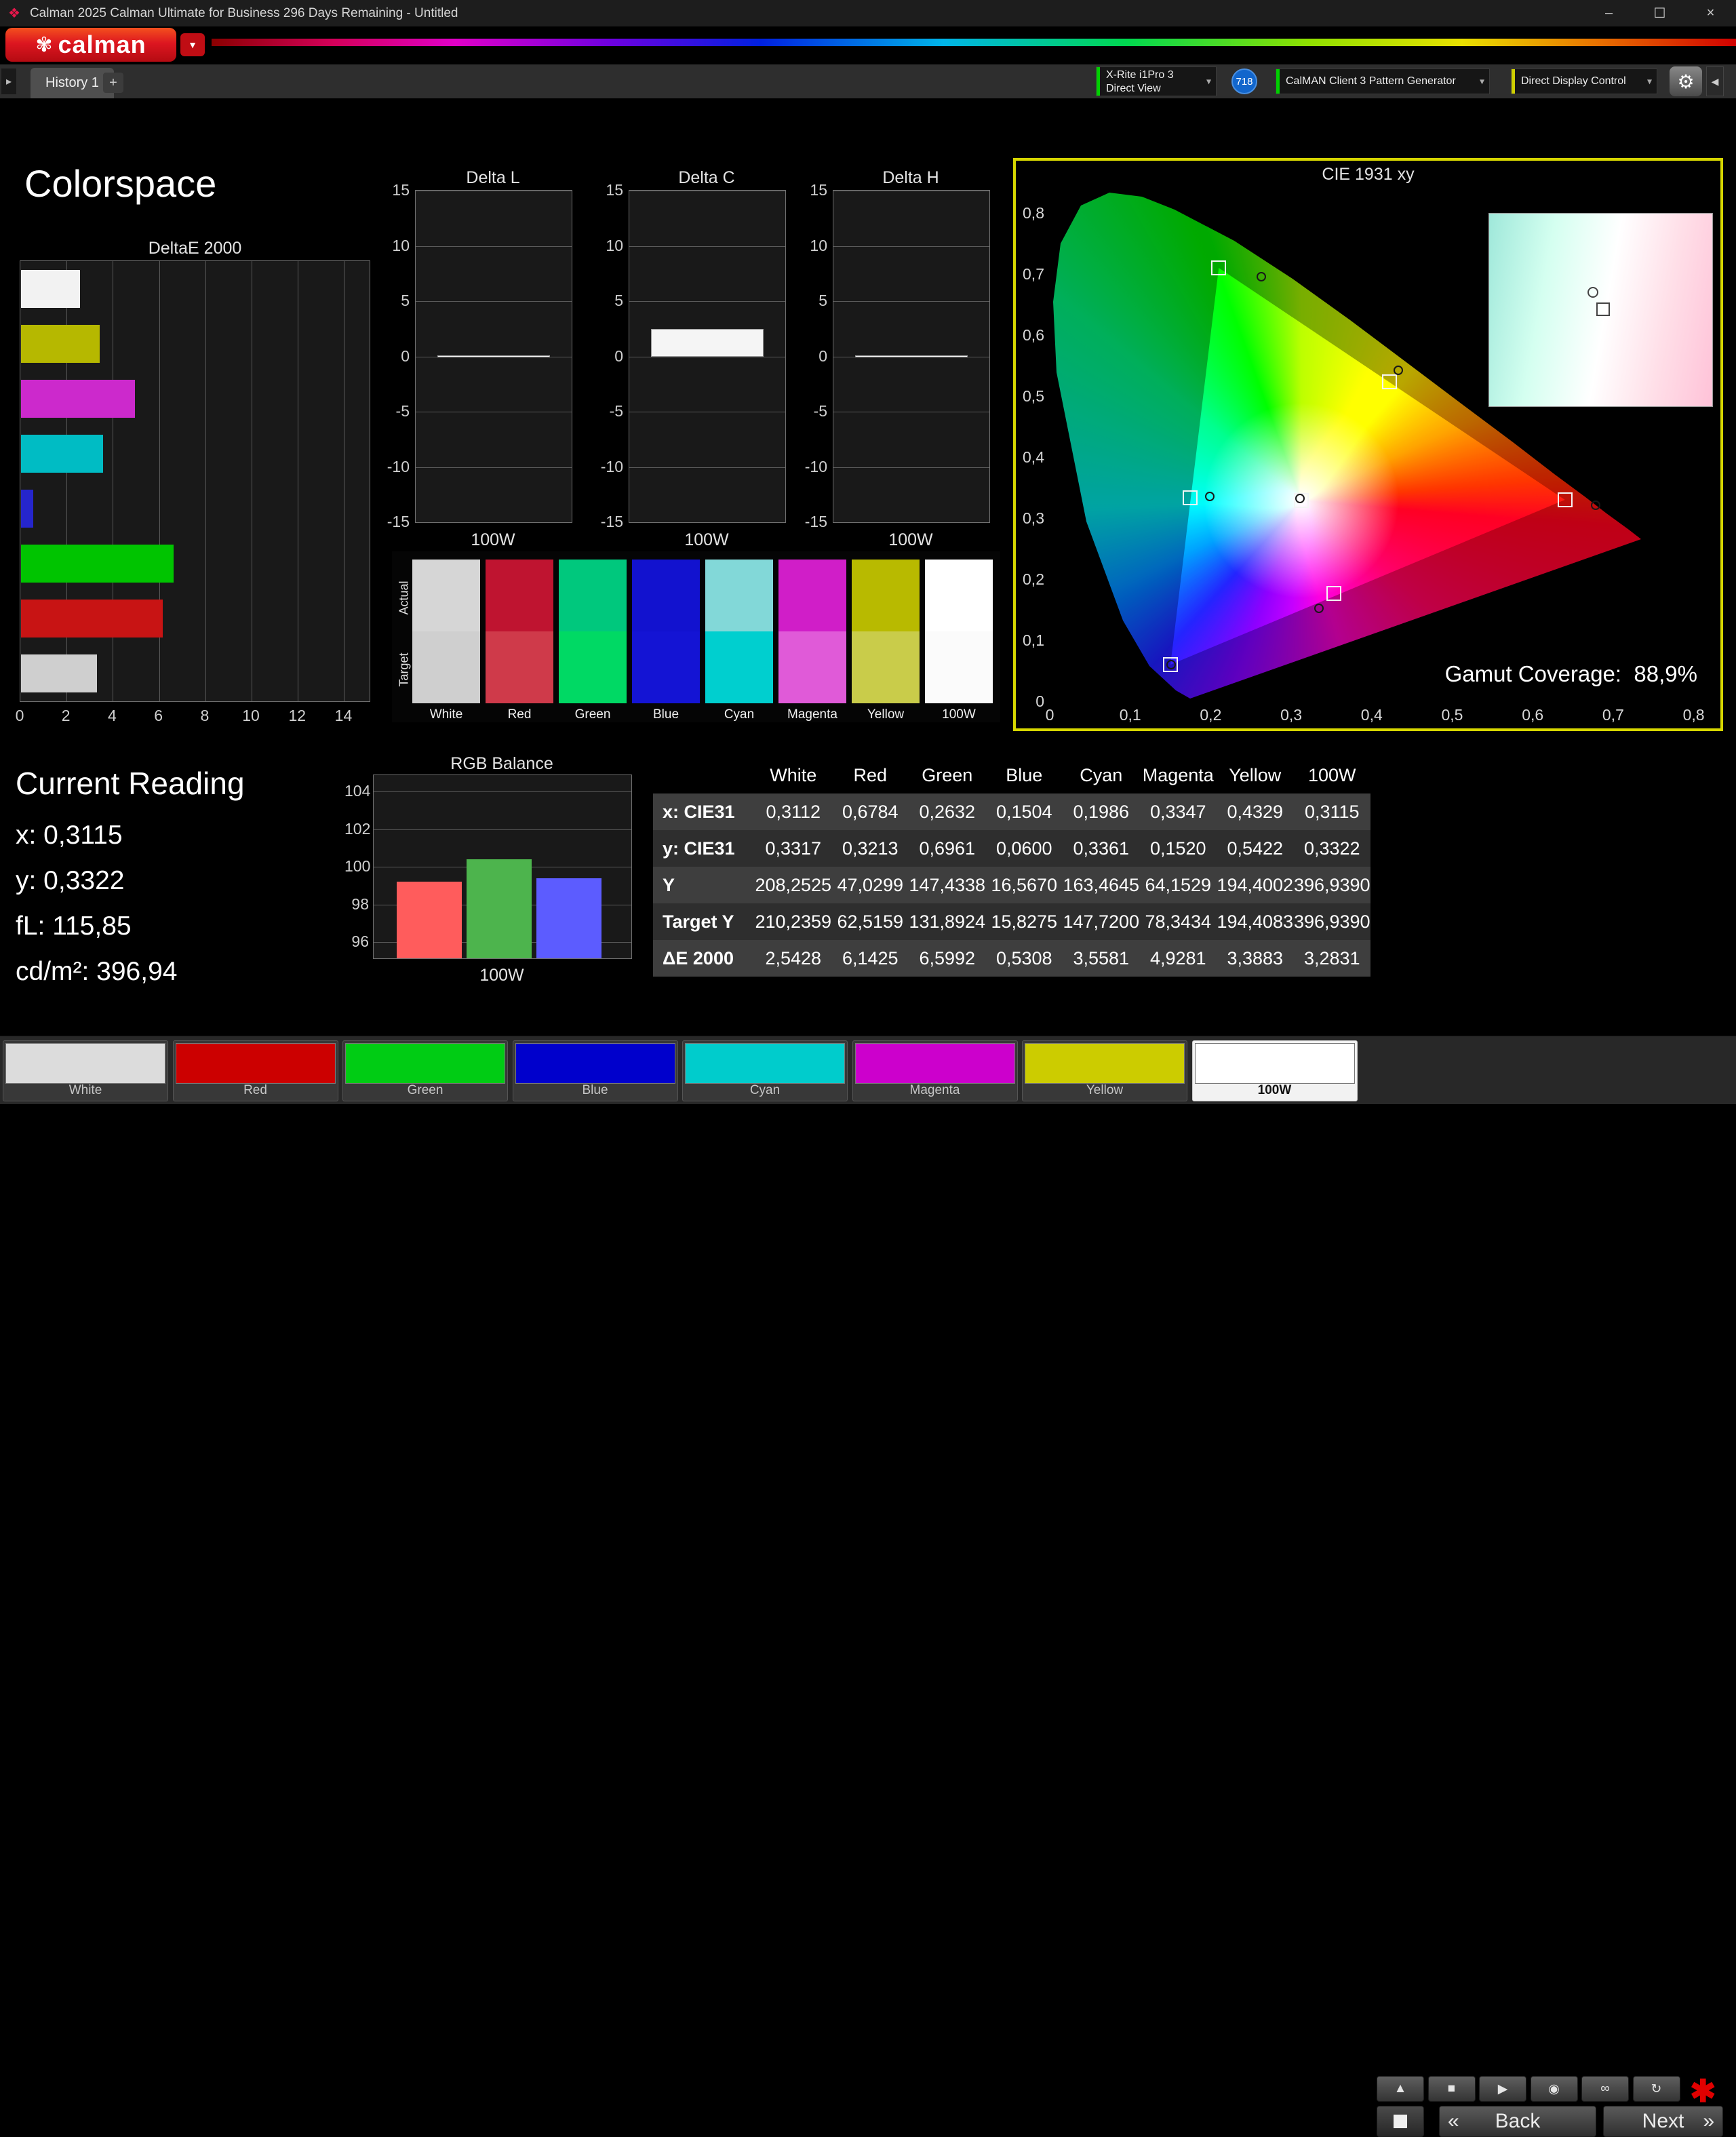  Describe the element at coordinates (113, 83) in the screenshot. I see `add-tab-button: +` at that location.